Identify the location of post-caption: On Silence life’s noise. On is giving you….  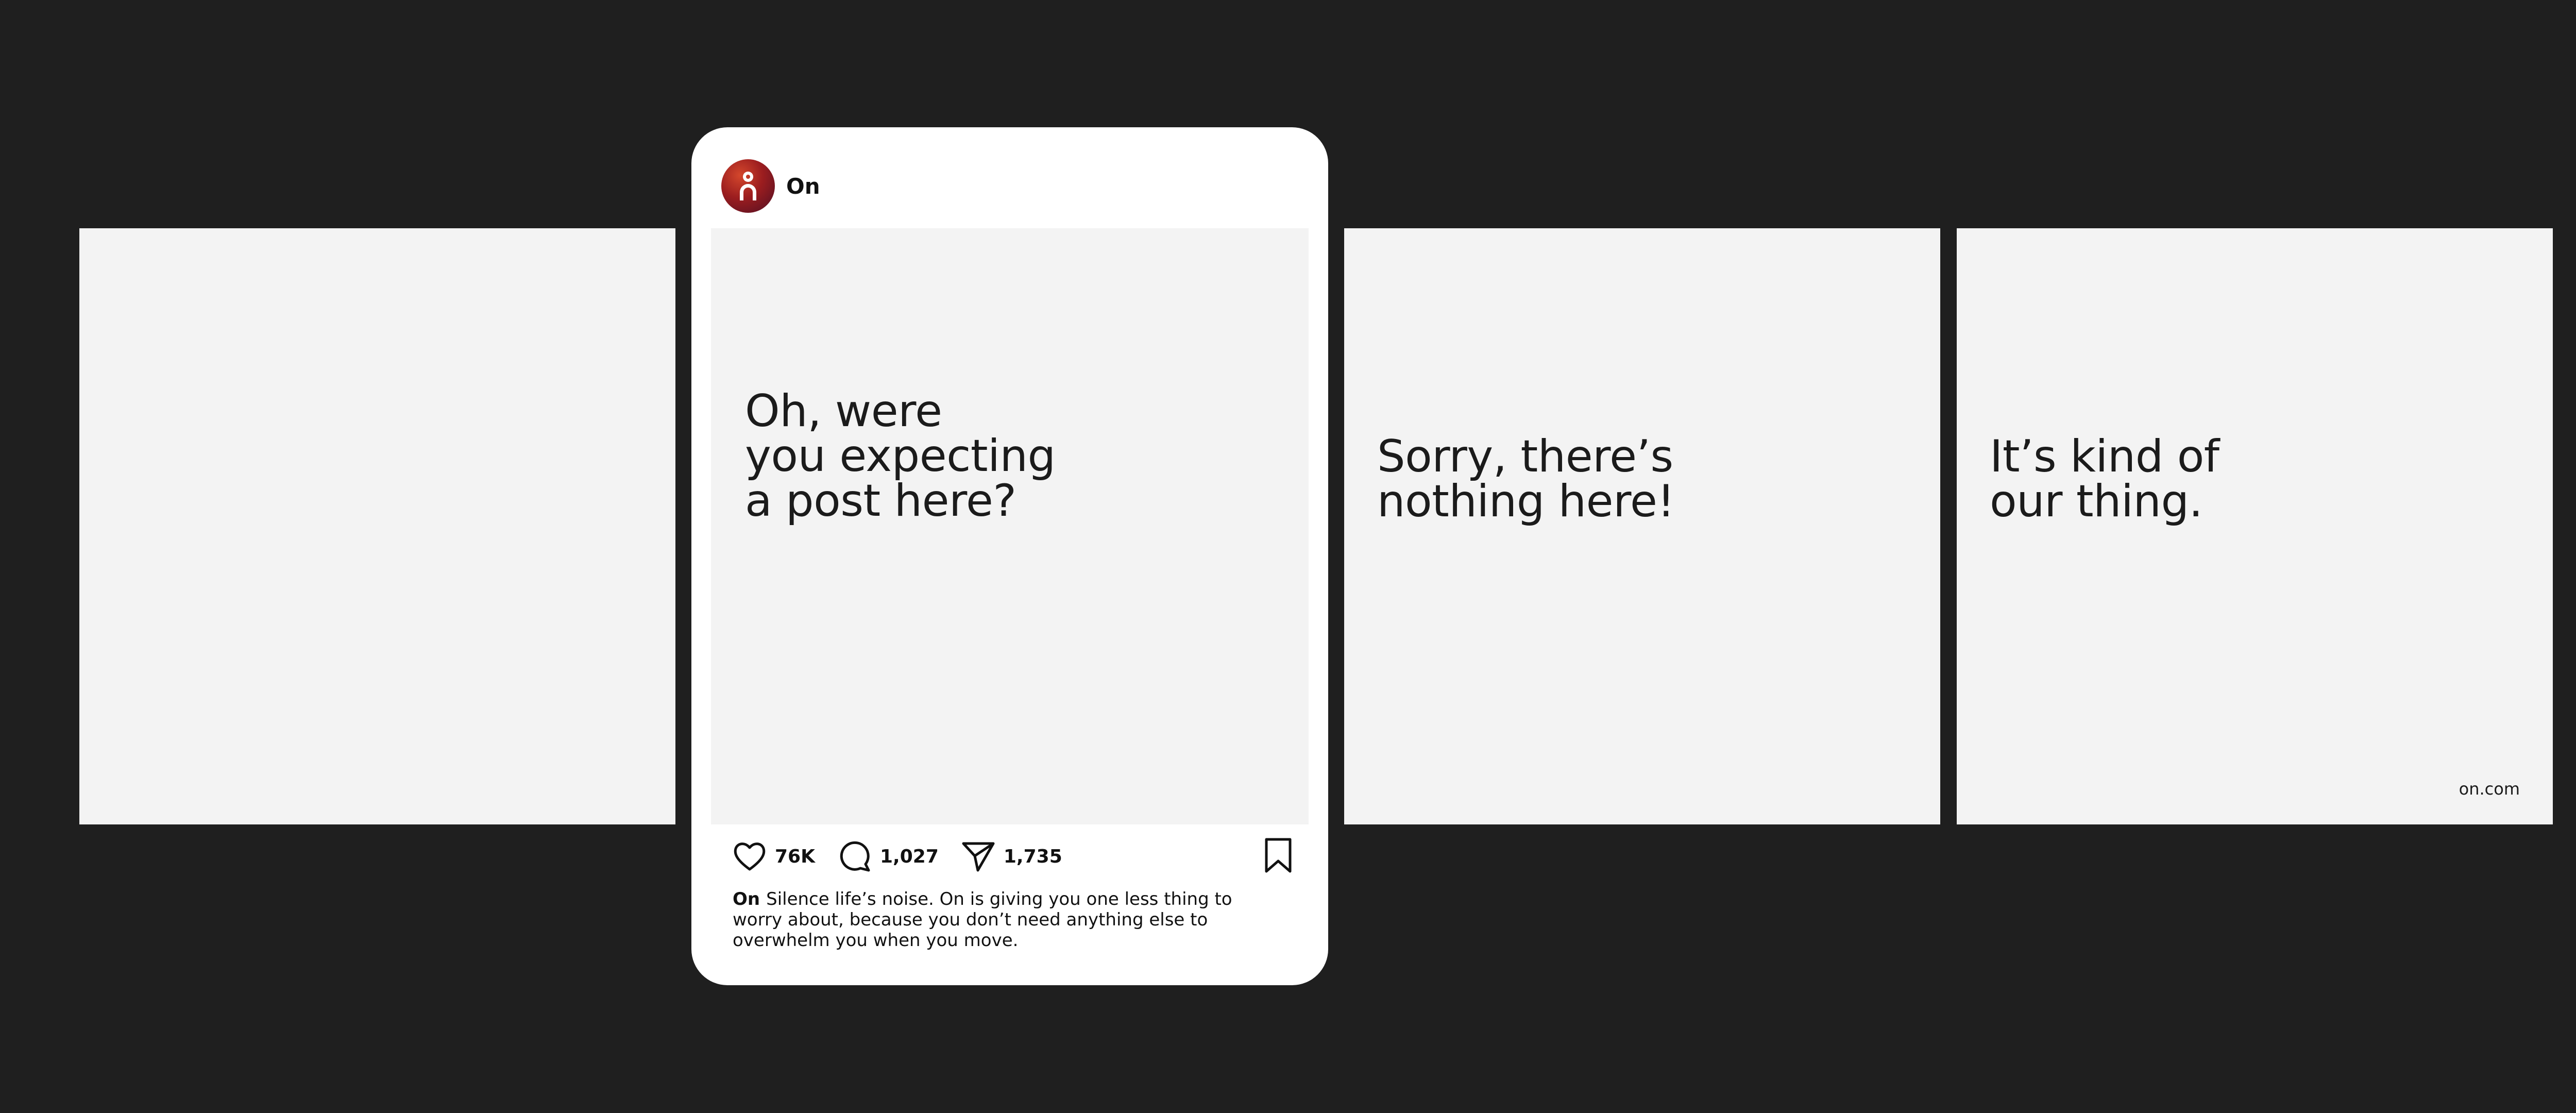
(995, 920).